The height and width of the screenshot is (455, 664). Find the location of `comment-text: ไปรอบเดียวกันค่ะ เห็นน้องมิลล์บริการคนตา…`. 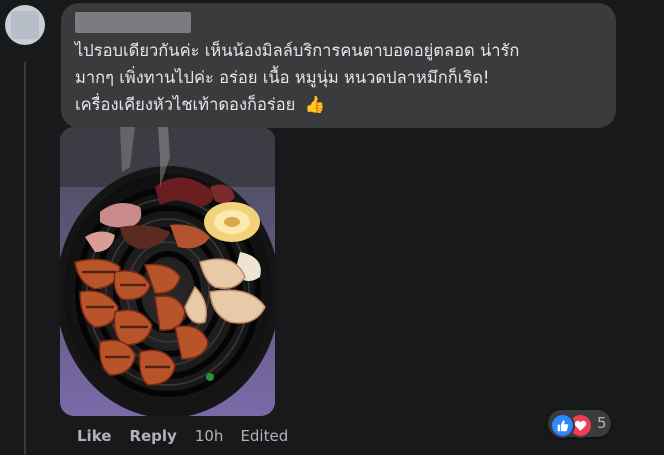

comment-text: ไปรอบเดียวกันค่ะ เห็นน้องมิลล์บริการคนตา… is located at coordinates (340, 77).